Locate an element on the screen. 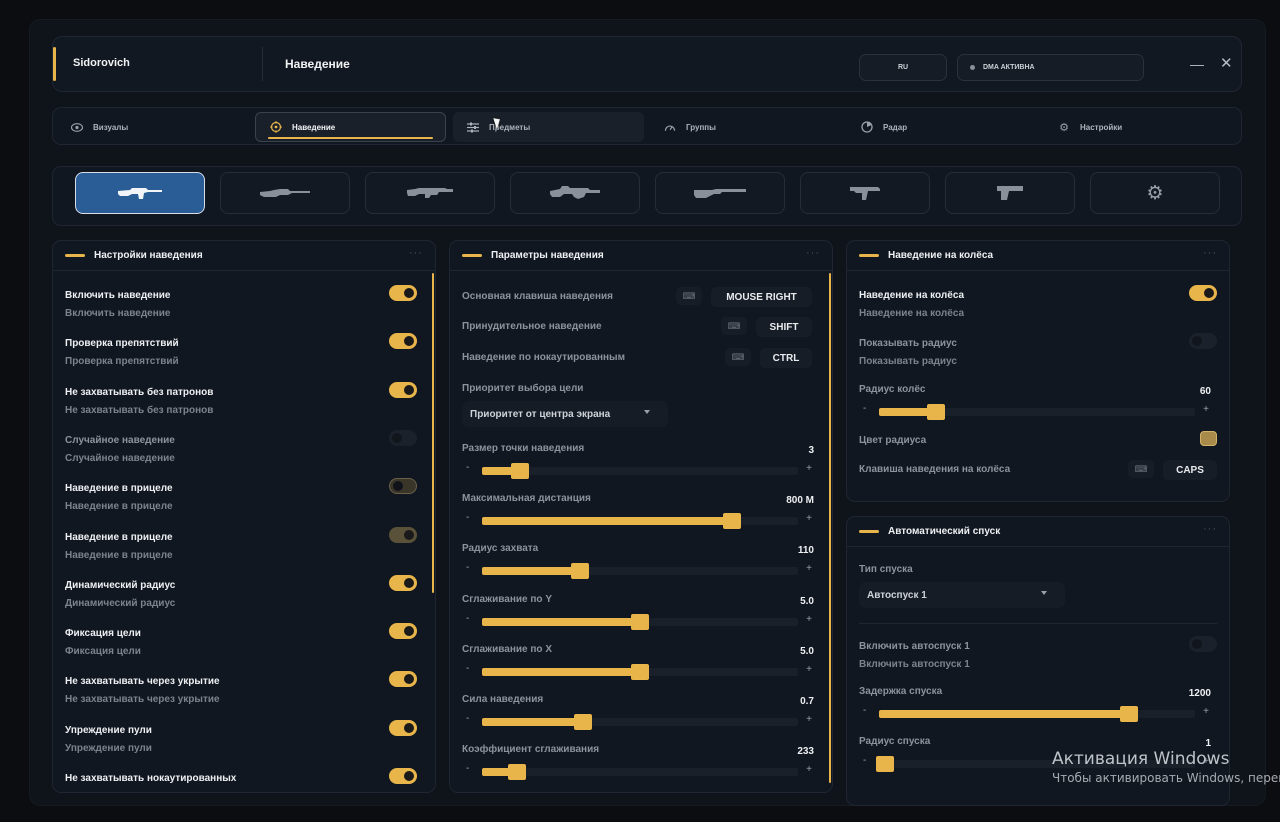  toggle-subtitle: Случайное наведение is located at coordinates (120, 458).